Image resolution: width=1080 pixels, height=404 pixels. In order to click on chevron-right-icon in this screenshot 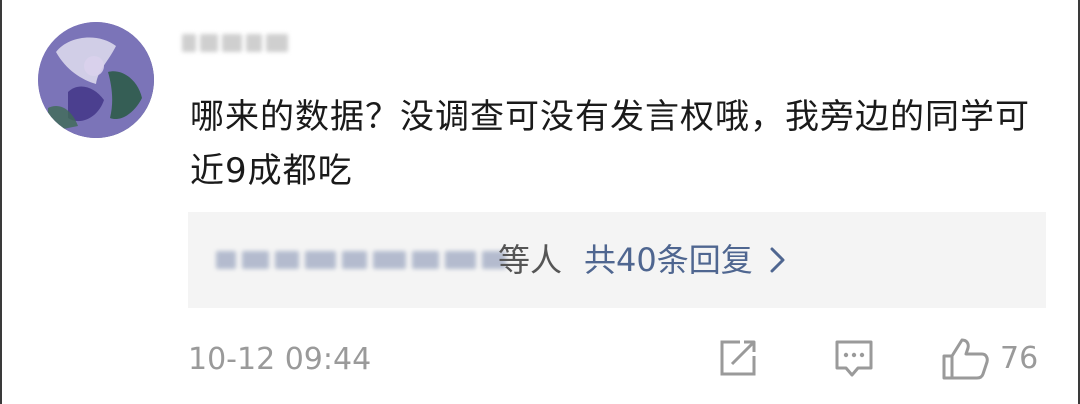, I will do `click(778, 260)`.